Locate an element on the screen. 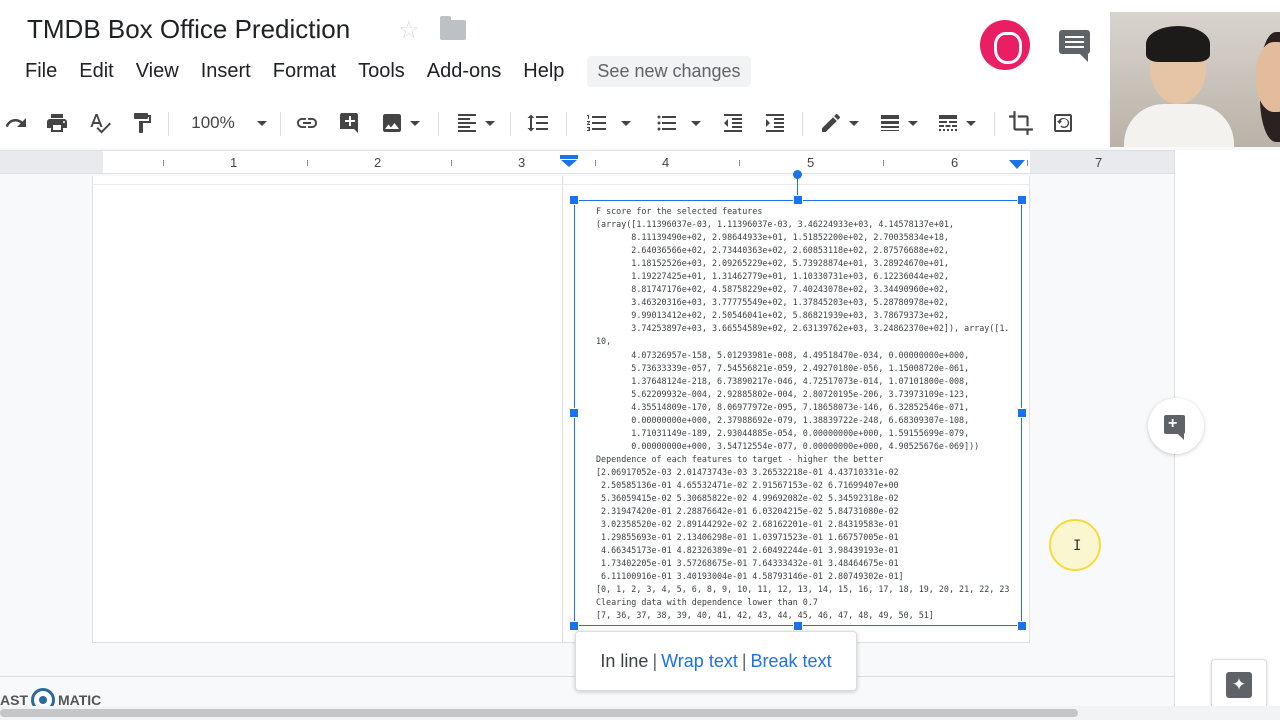 This screenshot has width=1280, height=720. add-comment-button: + is located at coordinates (1176, 426).